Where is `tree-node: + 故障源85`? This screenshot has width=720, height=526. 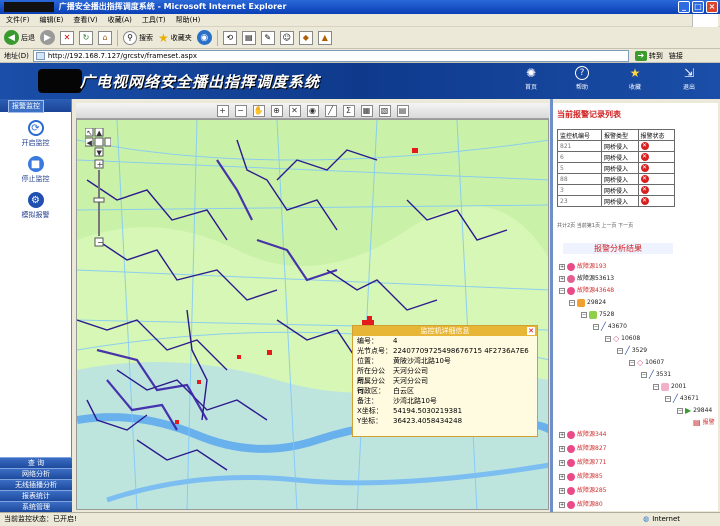
tree-node: + 故障源85 is located at coordinates (581, 476).